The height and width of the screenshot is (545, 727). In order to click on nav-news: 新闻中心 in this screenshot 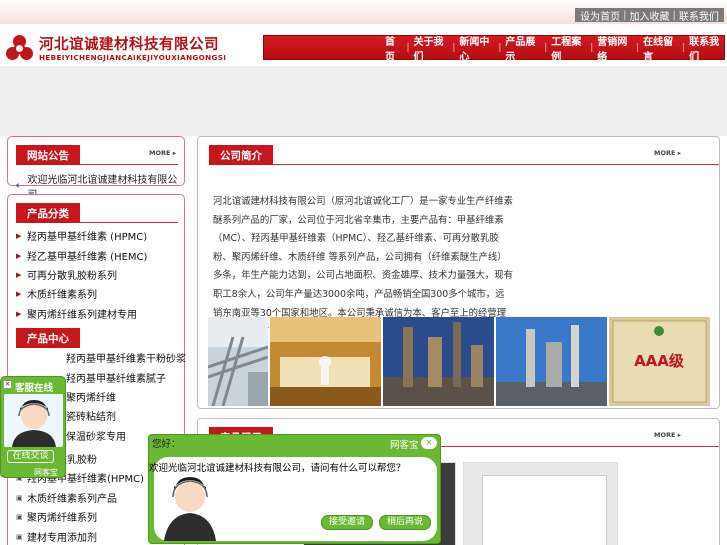, I will do `click(476, 48)`.